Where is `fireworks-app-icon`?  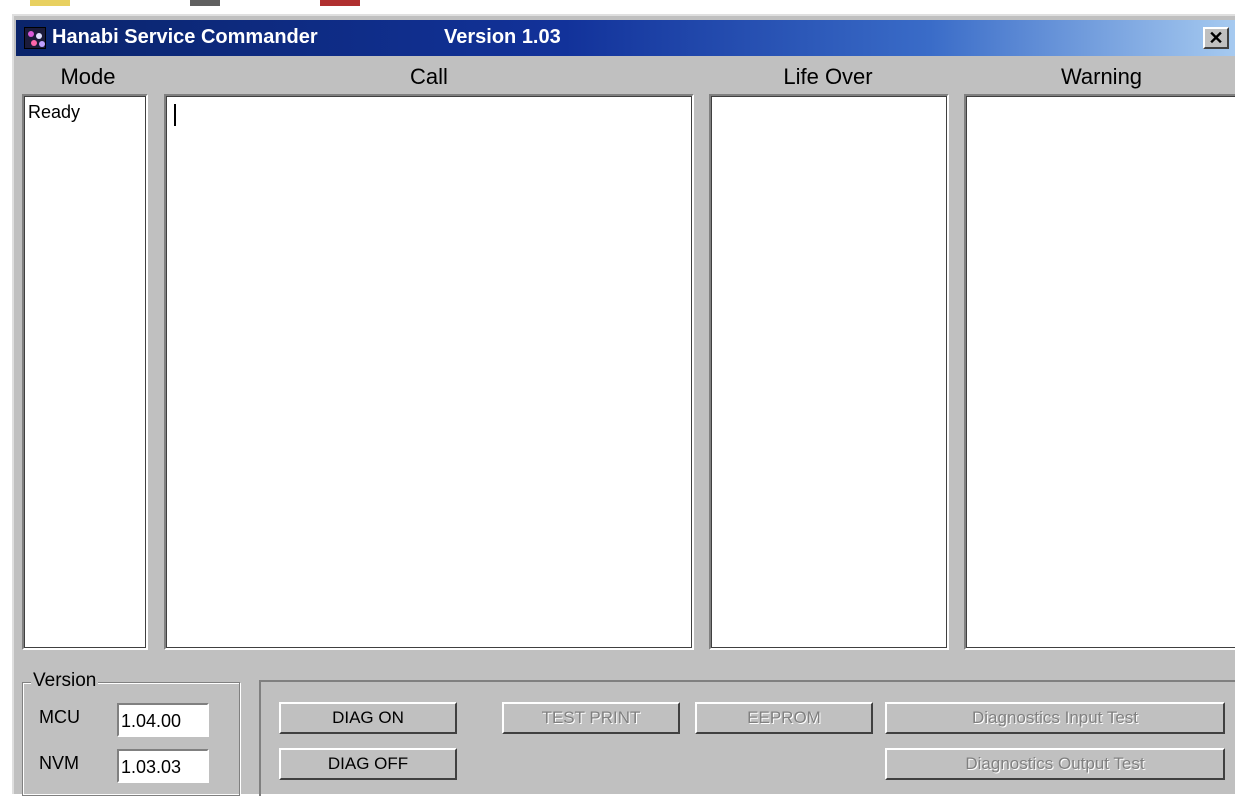
fireworks-app-icon is located at coordinates (35, 38).